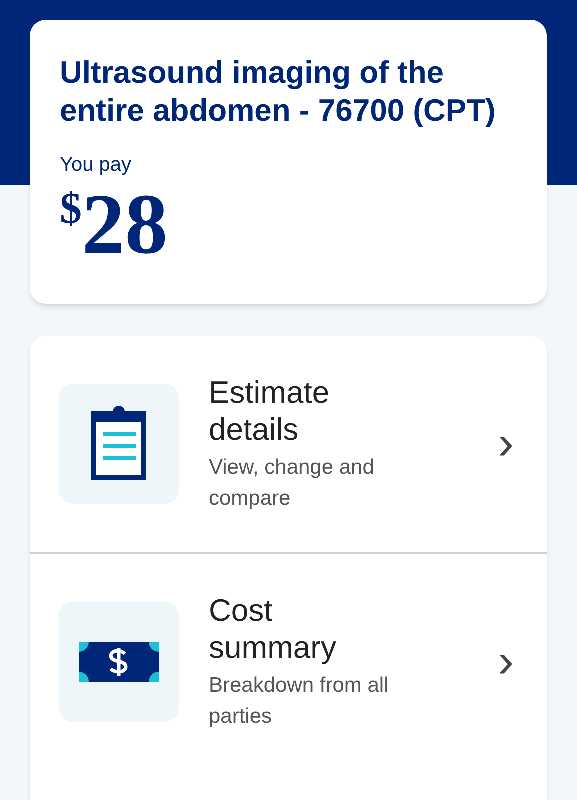 The width and height of the screenshot is (577, 800). I want to click on option-subtitle: View, change and compare, so click(292, 483).